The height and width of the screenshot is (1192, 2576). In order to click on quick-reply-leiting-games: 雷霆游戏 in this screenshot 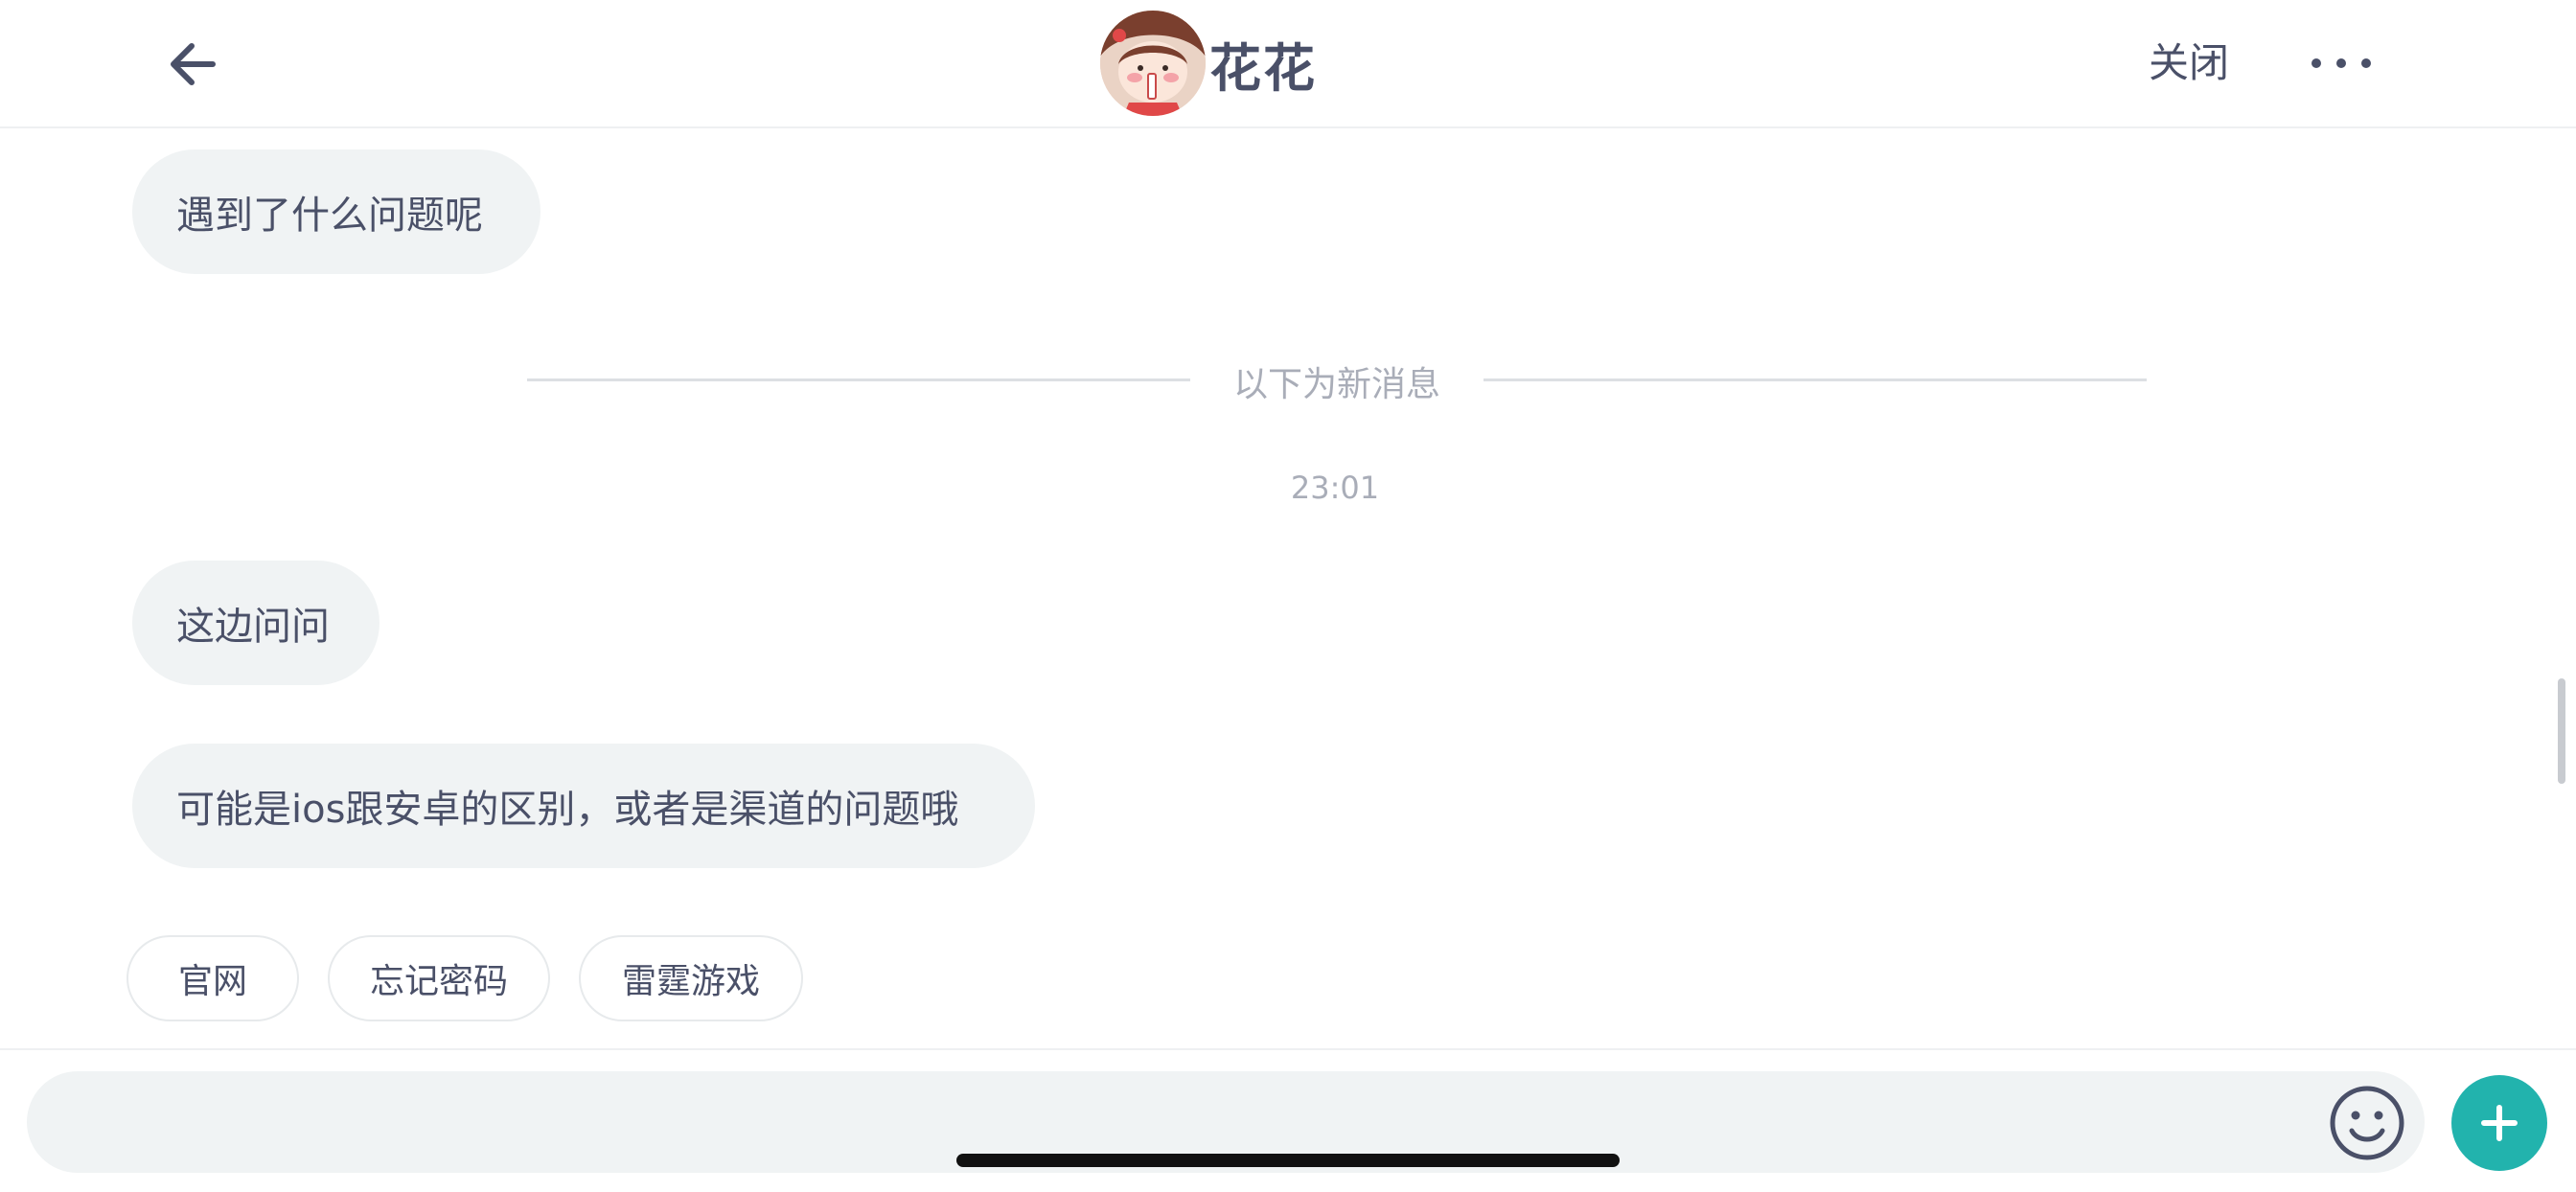, I will do `click(691, 978)`.